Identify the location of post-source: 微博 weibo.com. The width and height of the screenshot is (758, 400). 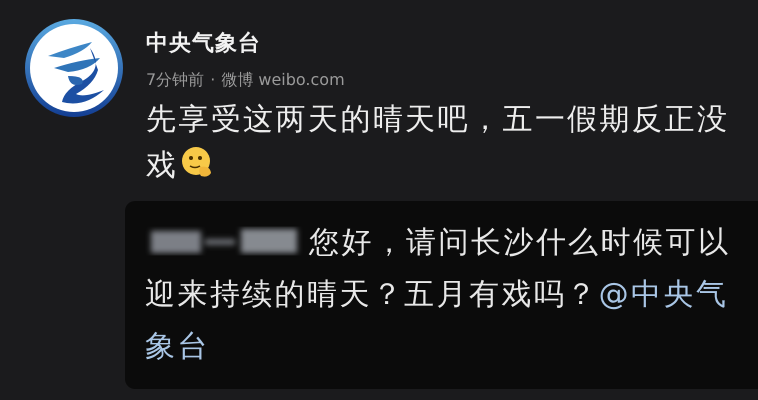
(283, 80).